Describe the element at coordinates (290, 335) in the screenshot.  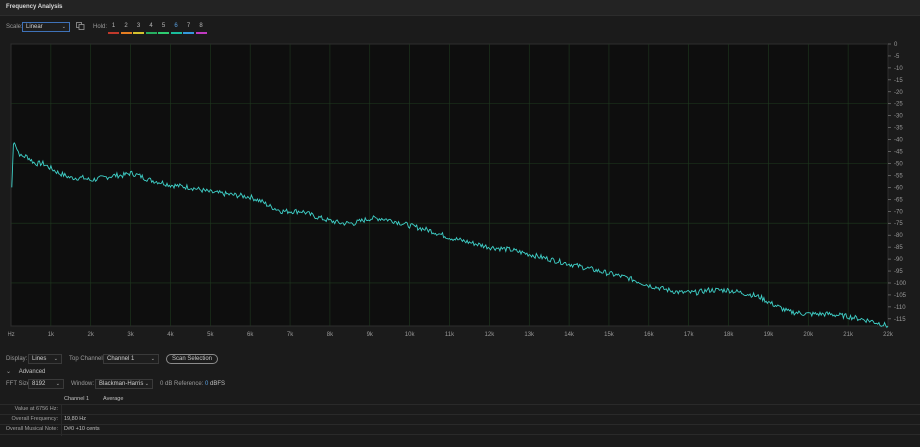
I see `x-tick-label: 7k` at that location.